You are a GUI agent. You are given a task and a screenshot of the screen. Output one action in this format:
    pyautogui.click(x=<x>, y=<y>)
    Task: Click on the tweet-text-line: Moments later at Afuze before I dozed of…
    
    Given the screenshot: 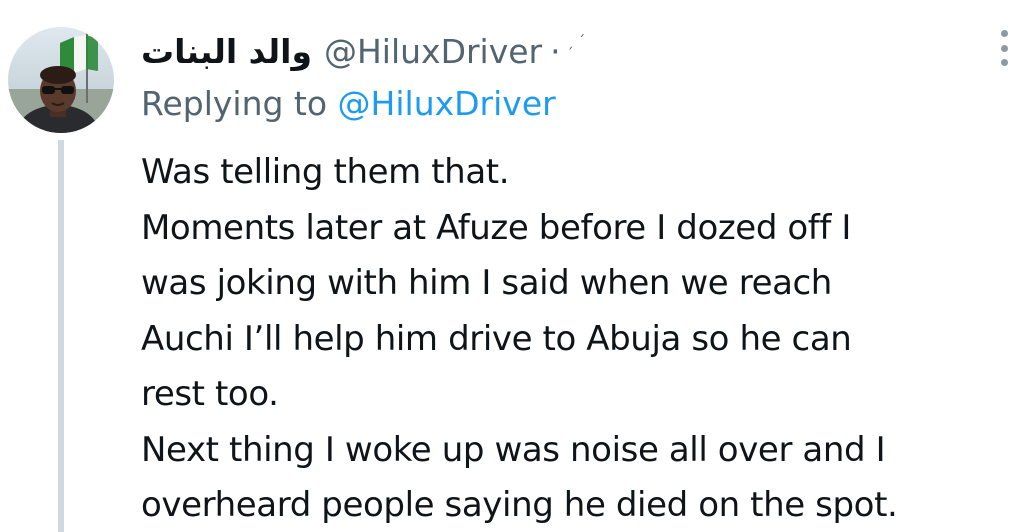 What is the action you would take?
    pyautogui.click(x=496, y=227)
    